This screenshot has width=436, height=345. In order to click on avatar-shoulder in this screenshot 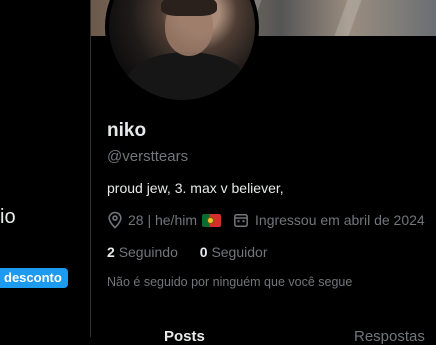, I will do `click(187, 76)`.